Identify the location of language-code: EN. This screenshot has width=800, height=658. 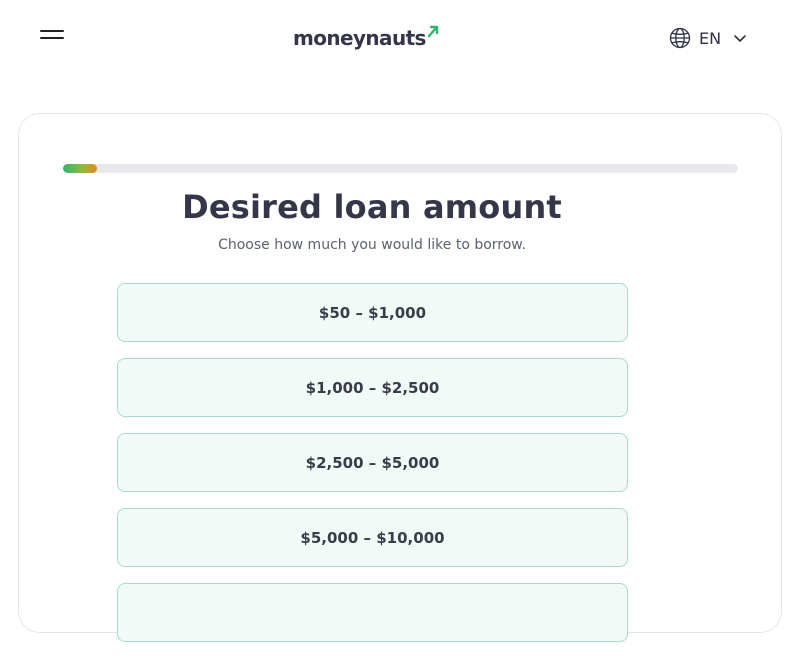
(710, 38).